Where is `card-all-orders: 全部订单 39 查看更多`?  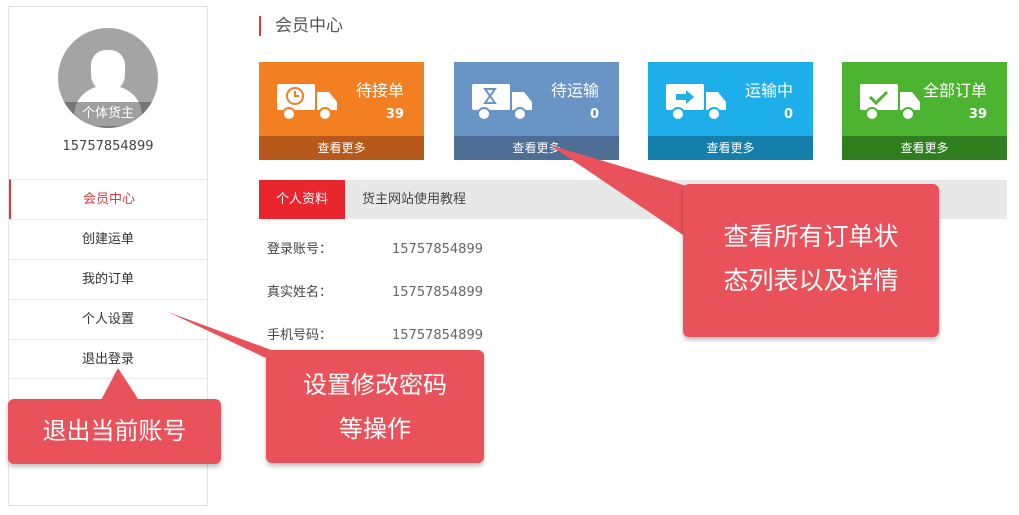 card-all-orders: 全部订单 39 查看更多 is located at coordinates (924, 111).